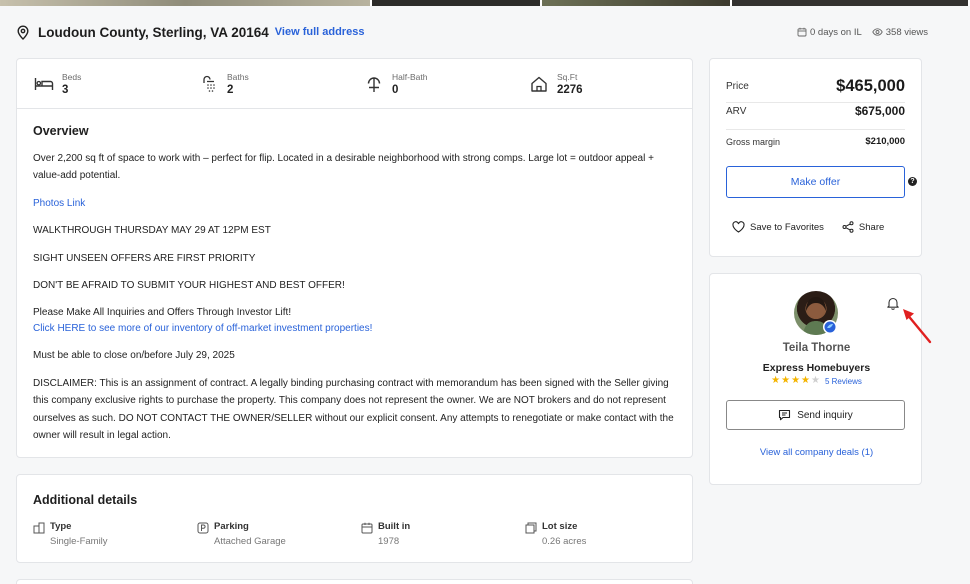  What do you see at coordinates (99, 84) in the screenshot?
I see `stat-beds: Beds 3` at bounding box center [99, 84].